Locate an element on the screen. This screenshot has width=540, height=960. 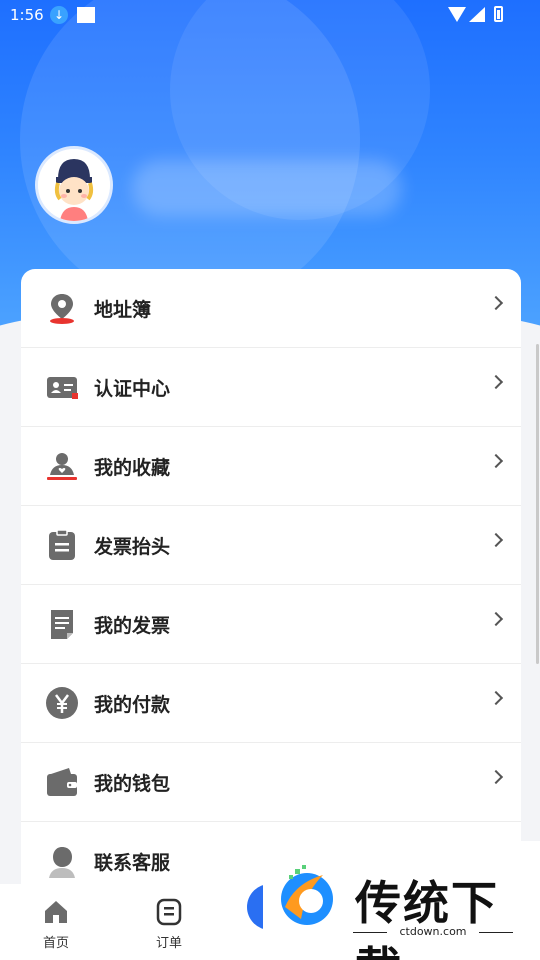
document-icon is located at coordinates (62, 624).